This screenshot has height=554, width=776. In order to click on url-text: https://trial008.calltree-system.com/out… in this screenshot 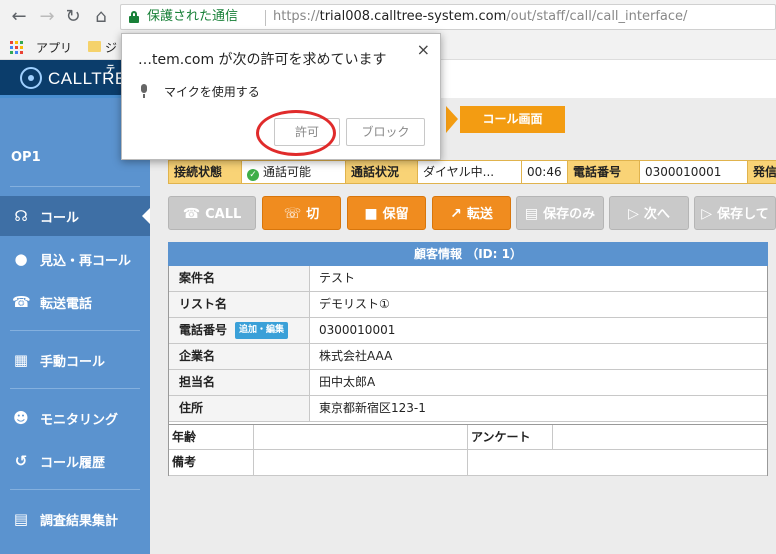, I will do `click(480, 16)`.